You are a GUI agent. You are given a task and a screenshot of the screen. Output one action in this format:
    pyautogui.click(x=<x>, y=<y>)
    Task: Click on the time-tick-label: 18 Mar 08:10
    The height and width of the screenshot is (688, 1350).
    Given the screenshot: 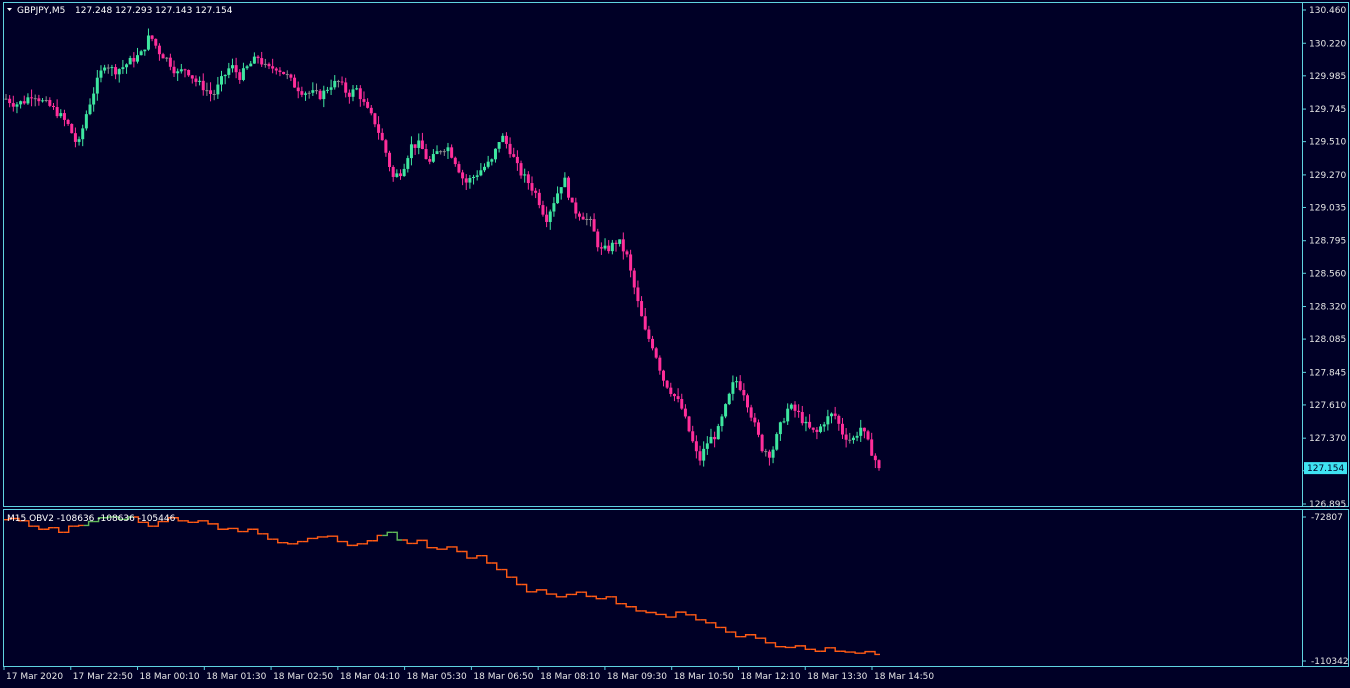 What is the action you would take?
    pyautogui.click(x=570, y=677)
    